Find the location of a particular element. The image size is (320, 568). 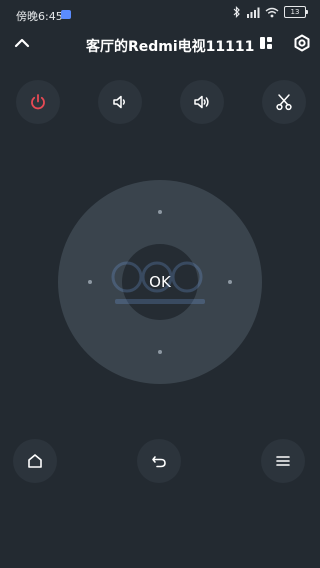

layout-icon is located at coordinates (266, 43).